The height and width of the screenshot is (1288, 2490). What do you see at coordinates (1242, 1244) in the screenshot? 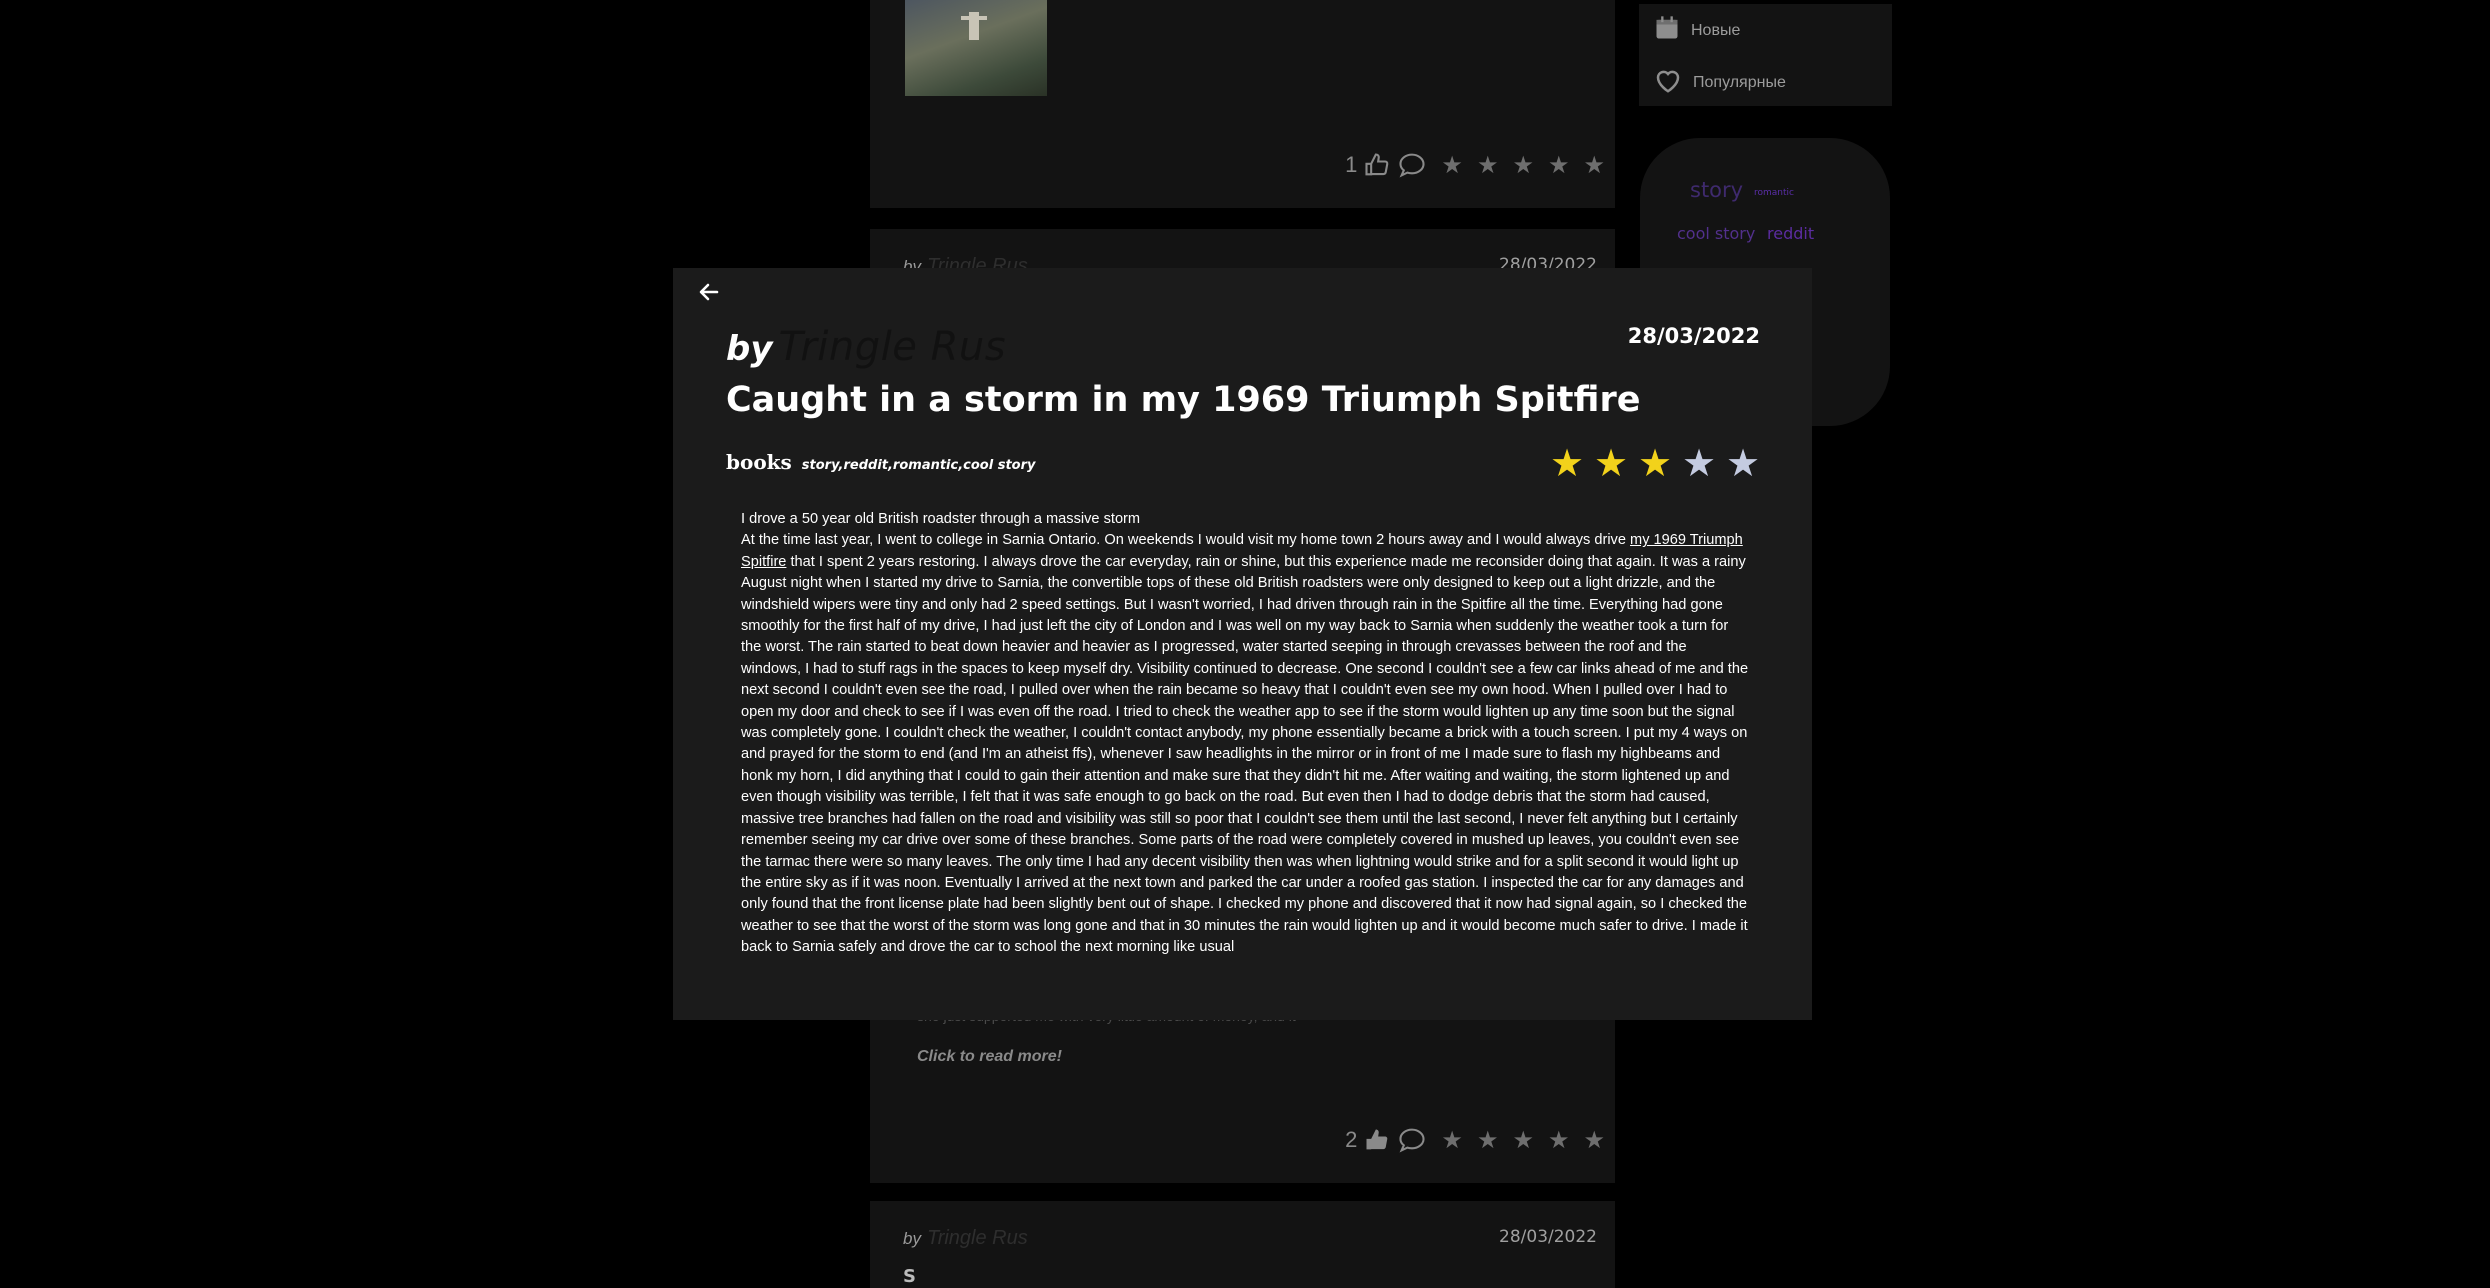
I see `story-card: by Tringle Rus 28/03/2022 S` at bounding box center [1242, 1244].